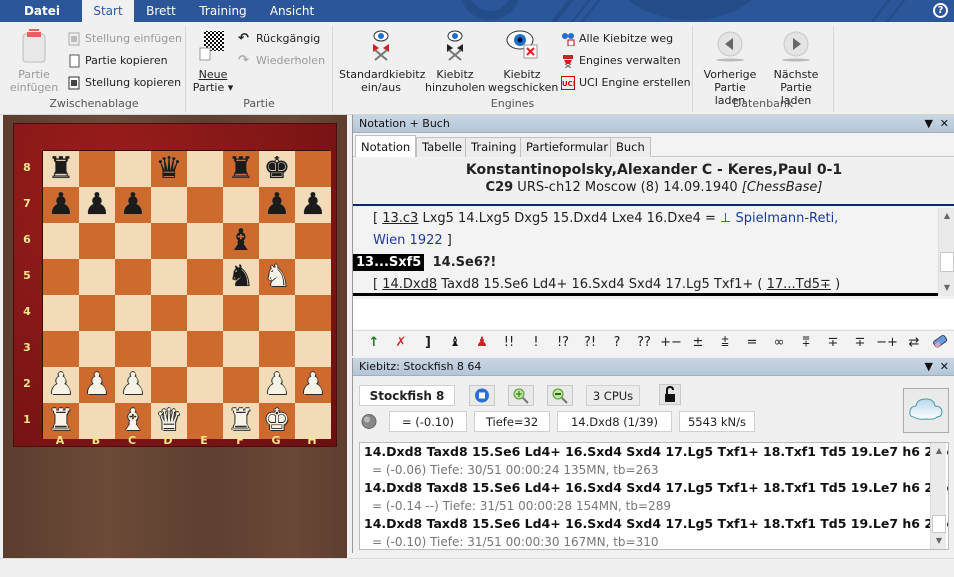 The width and height of the screenshot is (954, 577). I want to click on next-move: 14.Se6?!, so click(465, 262).